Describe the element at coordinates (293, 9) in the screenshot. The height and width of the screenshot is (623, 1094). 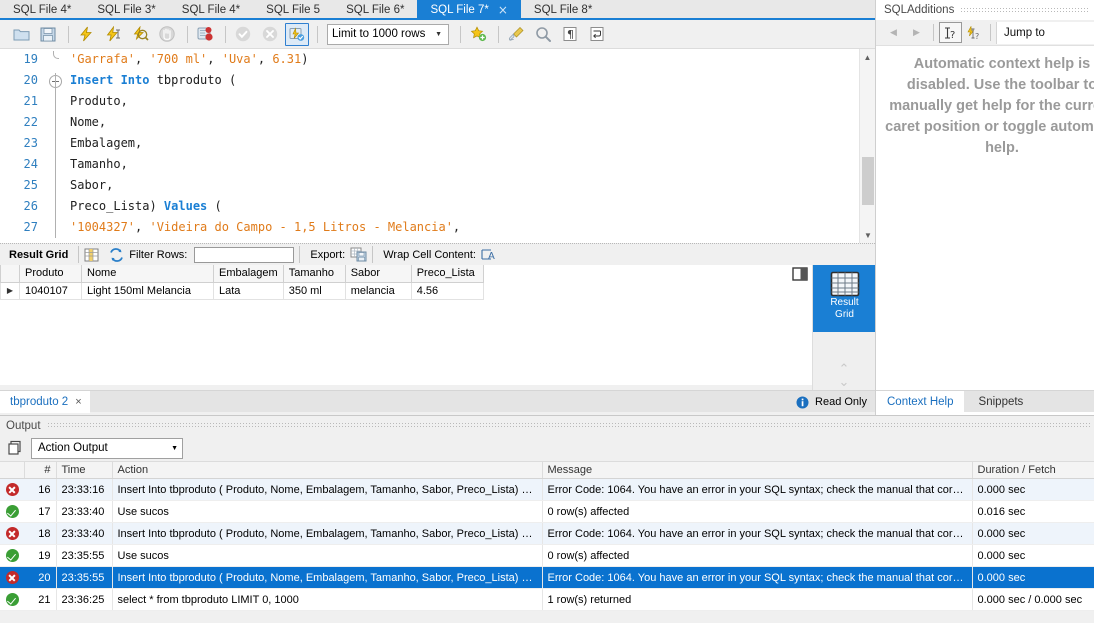
I see `sql-file-tab: SQL File 5` at that location.